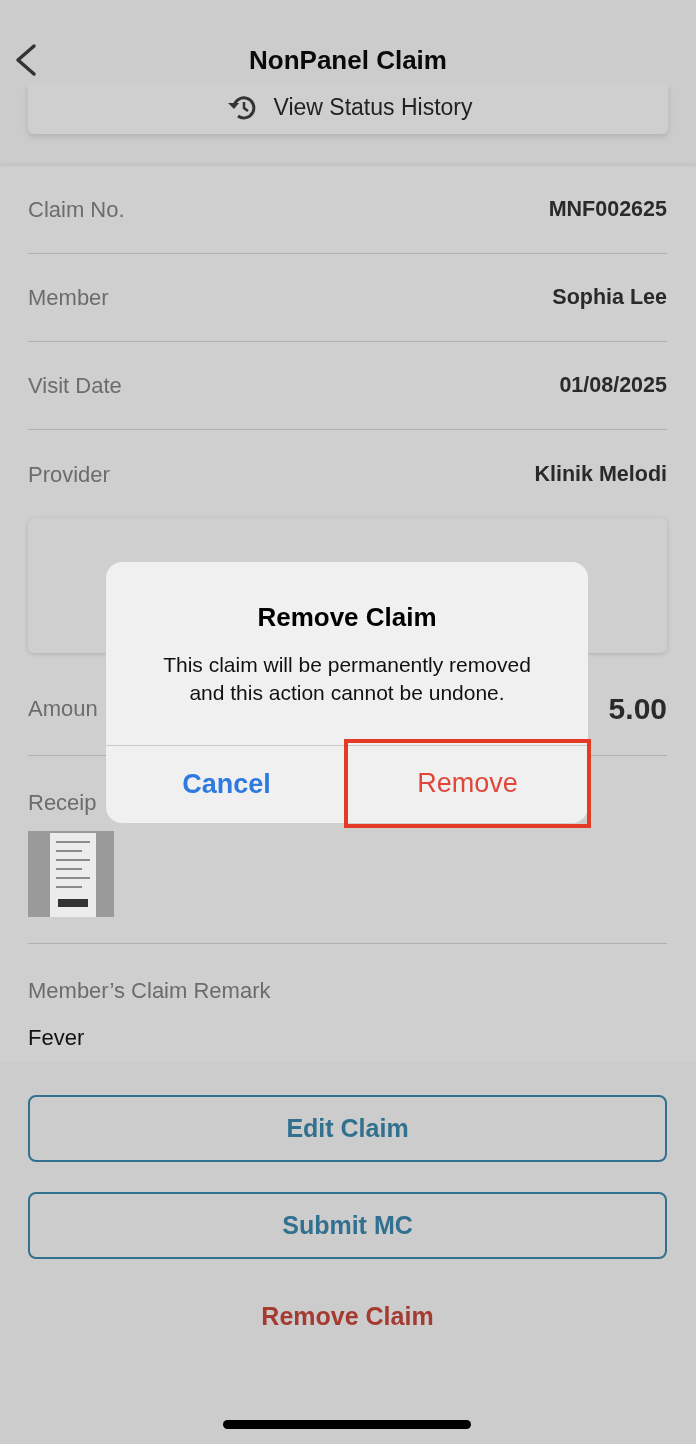  What do you see at coordinates (62, 803) in the screenshot?
I see `field-label: Receip` at bounding box center [62, 803].